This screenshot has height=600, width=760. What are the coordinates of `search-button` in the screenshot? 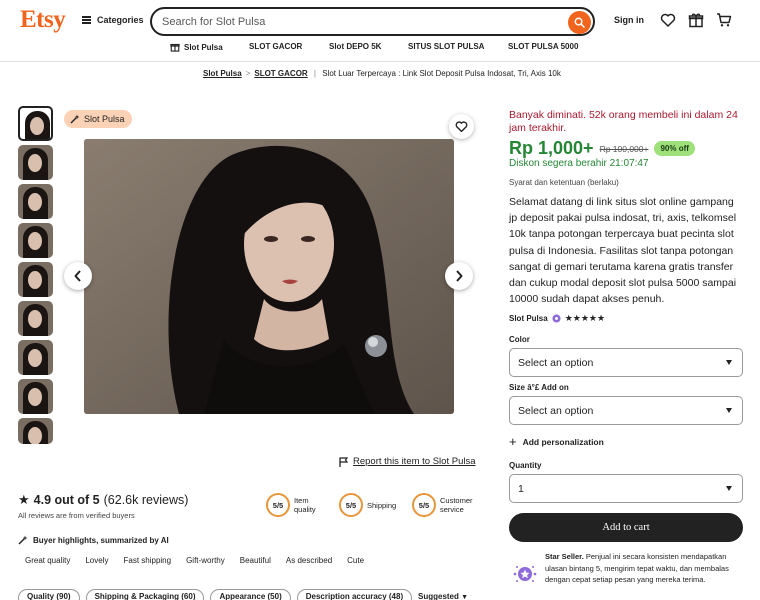 It's located at (579, 22).